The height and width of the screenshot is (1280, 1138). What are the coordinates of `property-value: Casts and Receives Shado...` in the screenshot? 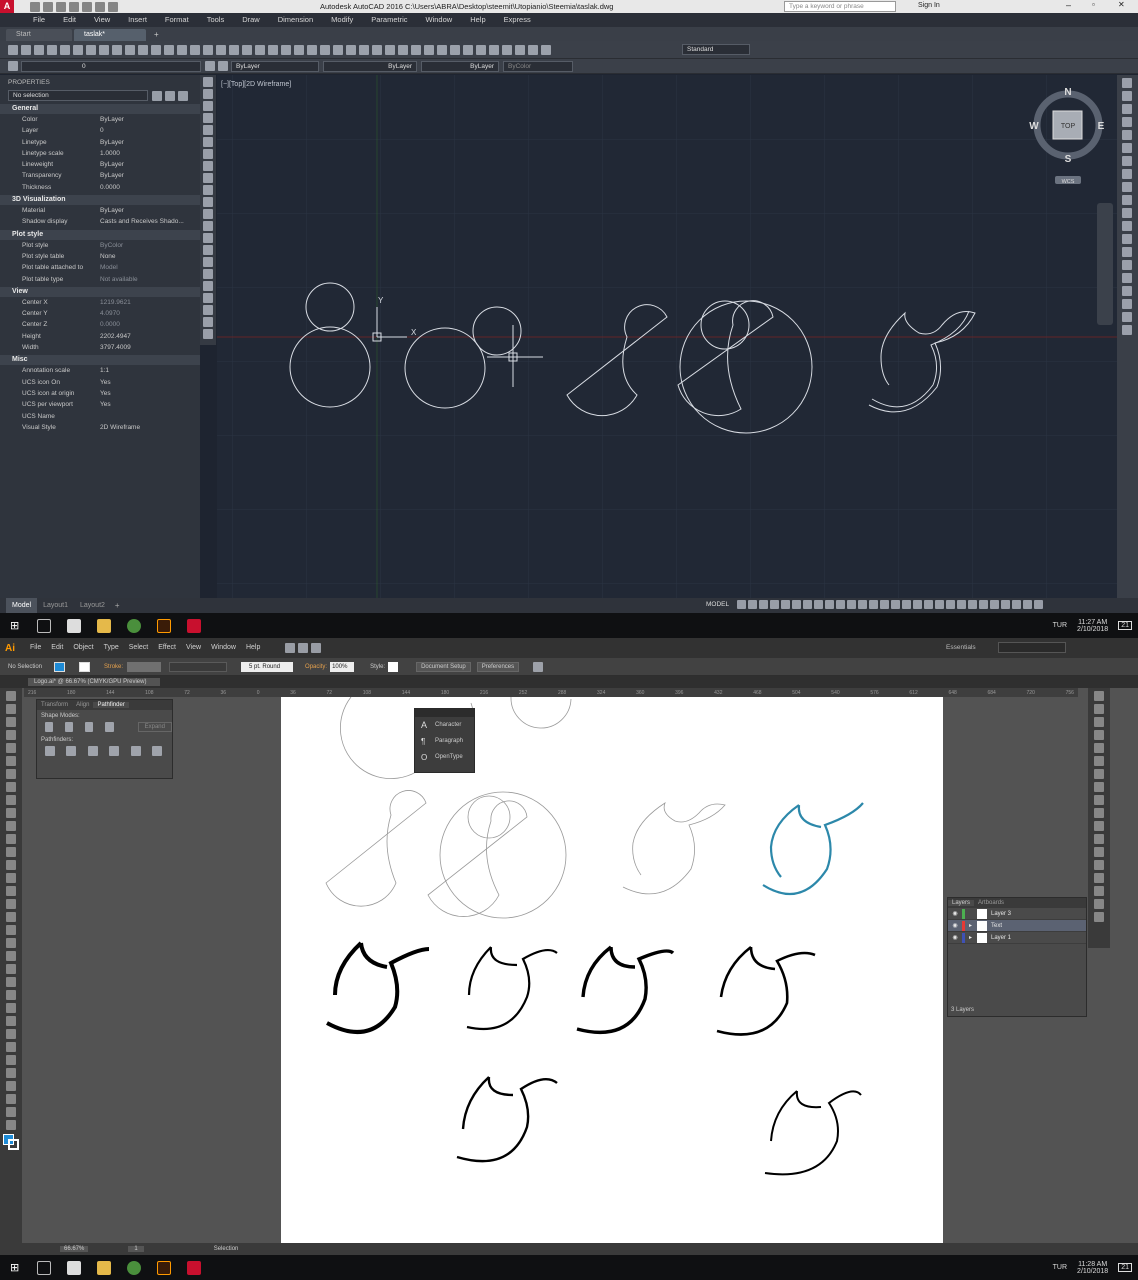 It's located at (146, 221).